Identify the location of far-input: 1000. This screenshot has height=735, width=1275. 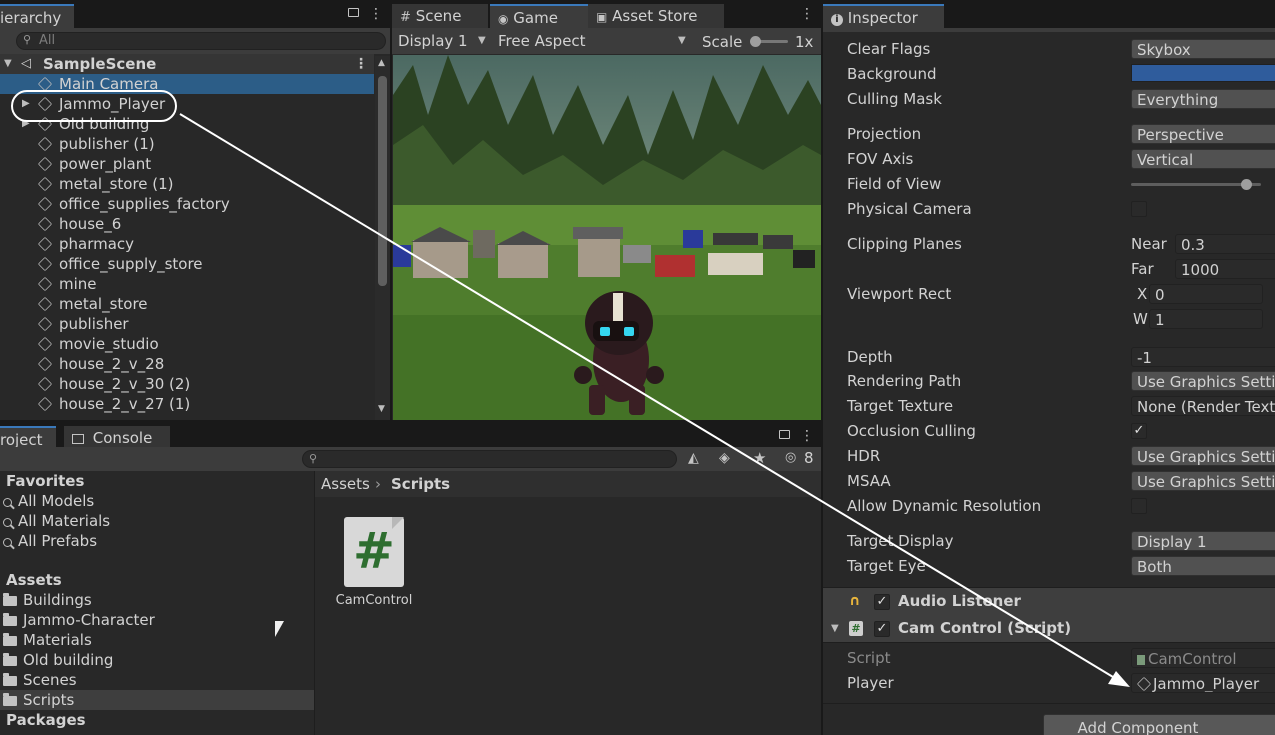
(1225, 269).